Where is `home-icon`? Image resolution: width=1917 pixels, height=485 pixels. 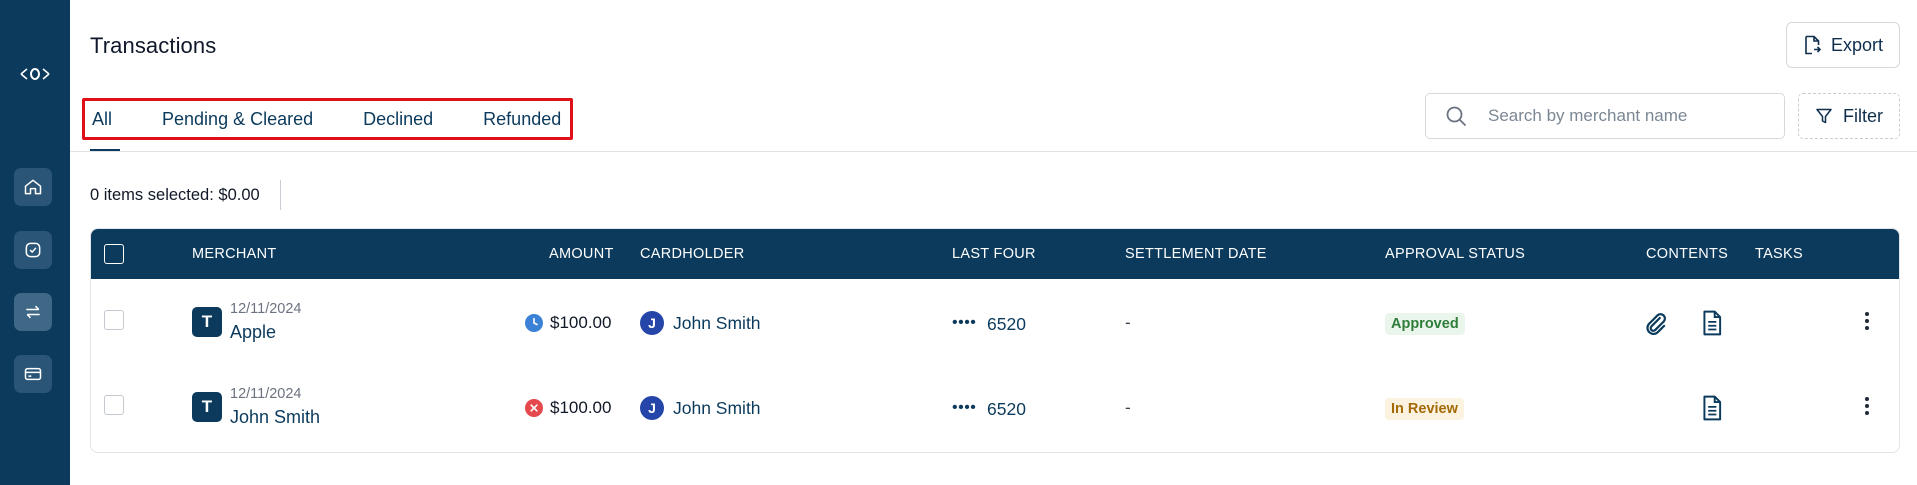
home-icon is located at coordinates (33, 187).